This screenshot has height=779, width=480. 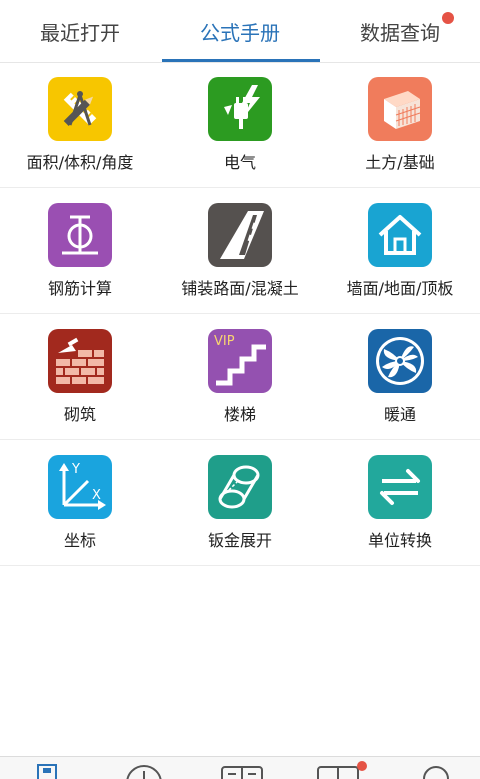 I want to click on tab-recent-label: 最近打开, so click(x=80, y=32).